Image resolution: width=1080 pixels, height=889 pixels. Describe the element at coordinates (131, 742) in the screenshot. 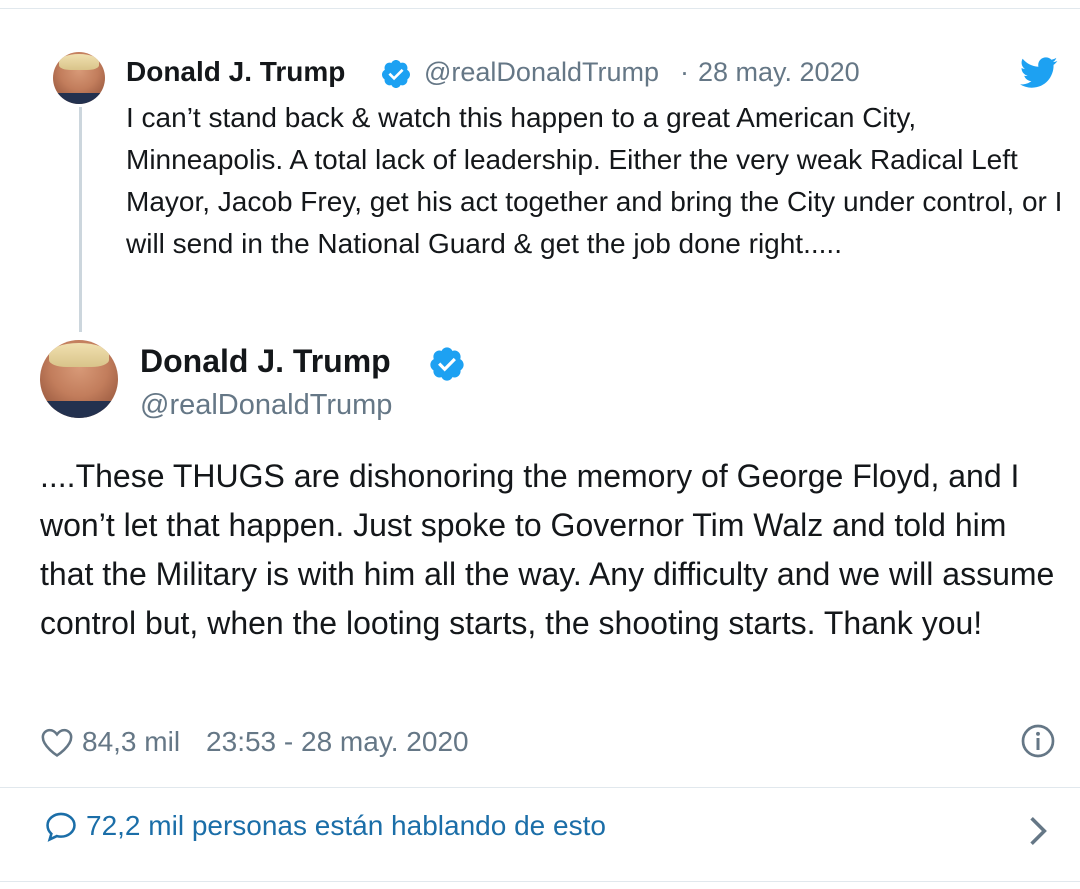

I see `like-count: 84,3 mil` at that location.